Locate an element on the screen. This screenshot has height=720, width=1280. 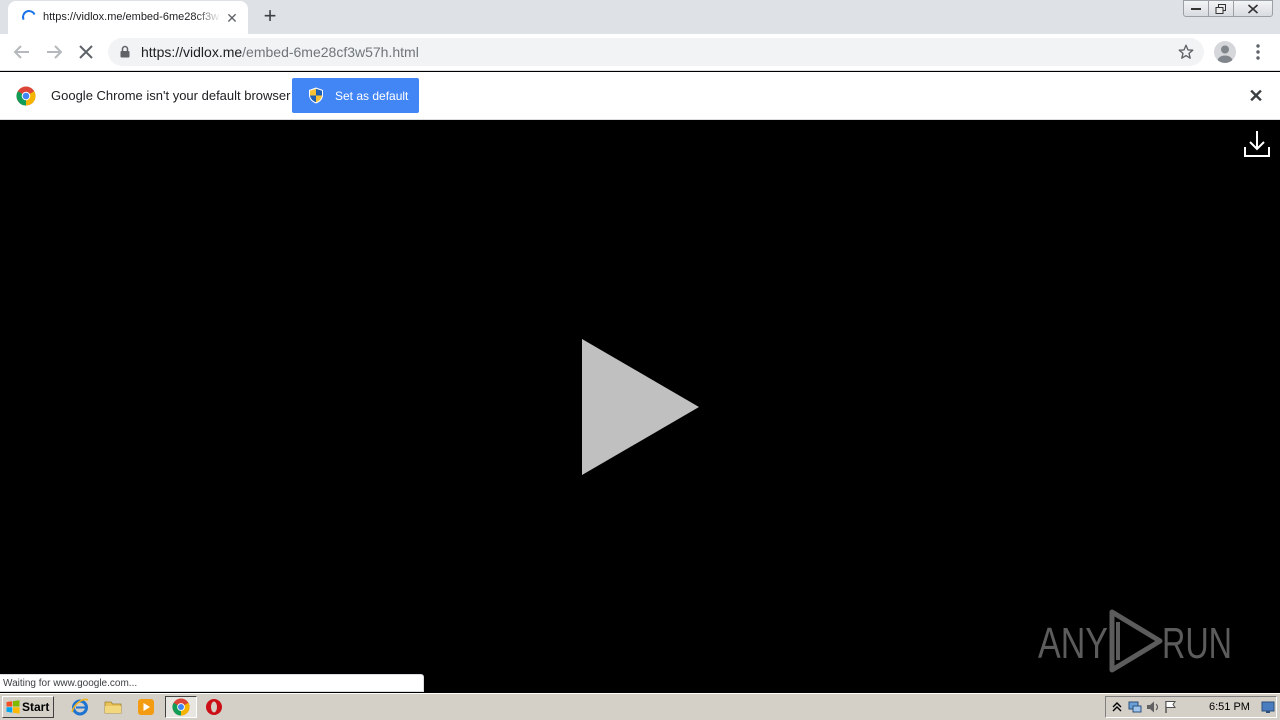
window-minimize-button is located at coordinates (1196, 8).